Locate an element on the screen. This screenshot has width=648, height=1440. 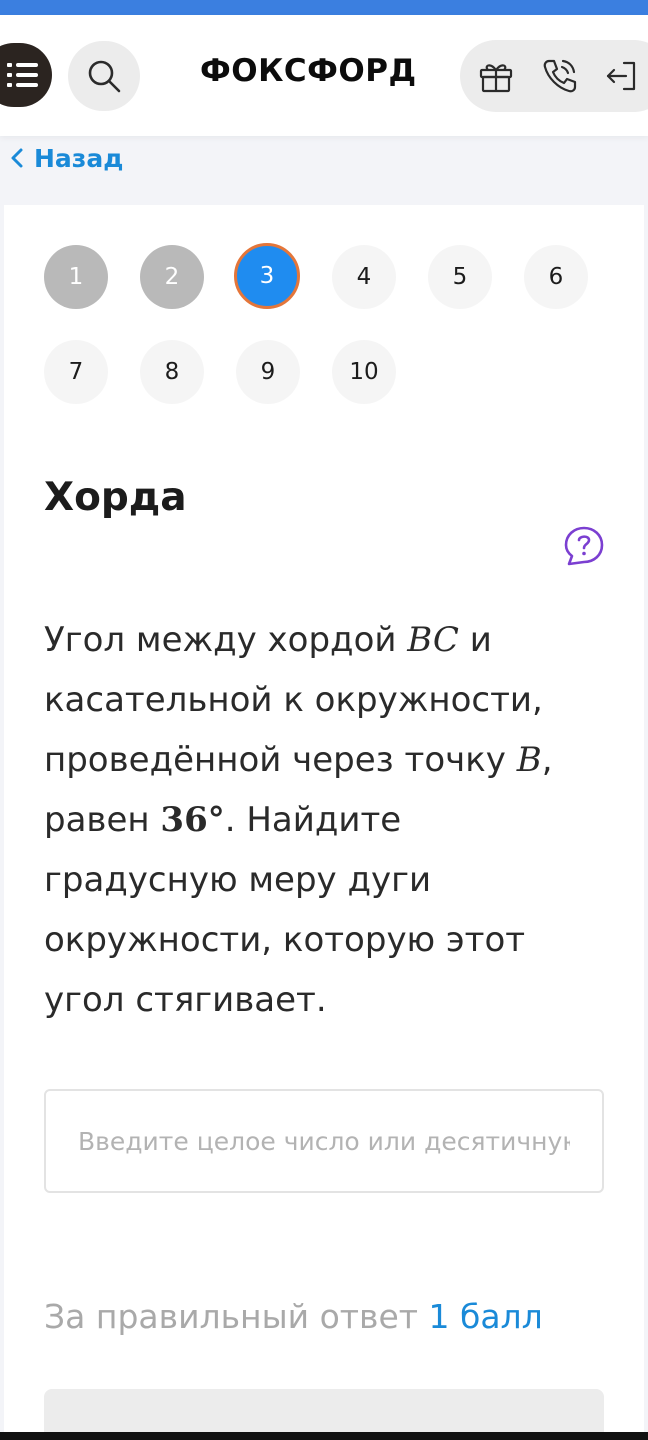
gift-button is located at coordinates (496, 76).